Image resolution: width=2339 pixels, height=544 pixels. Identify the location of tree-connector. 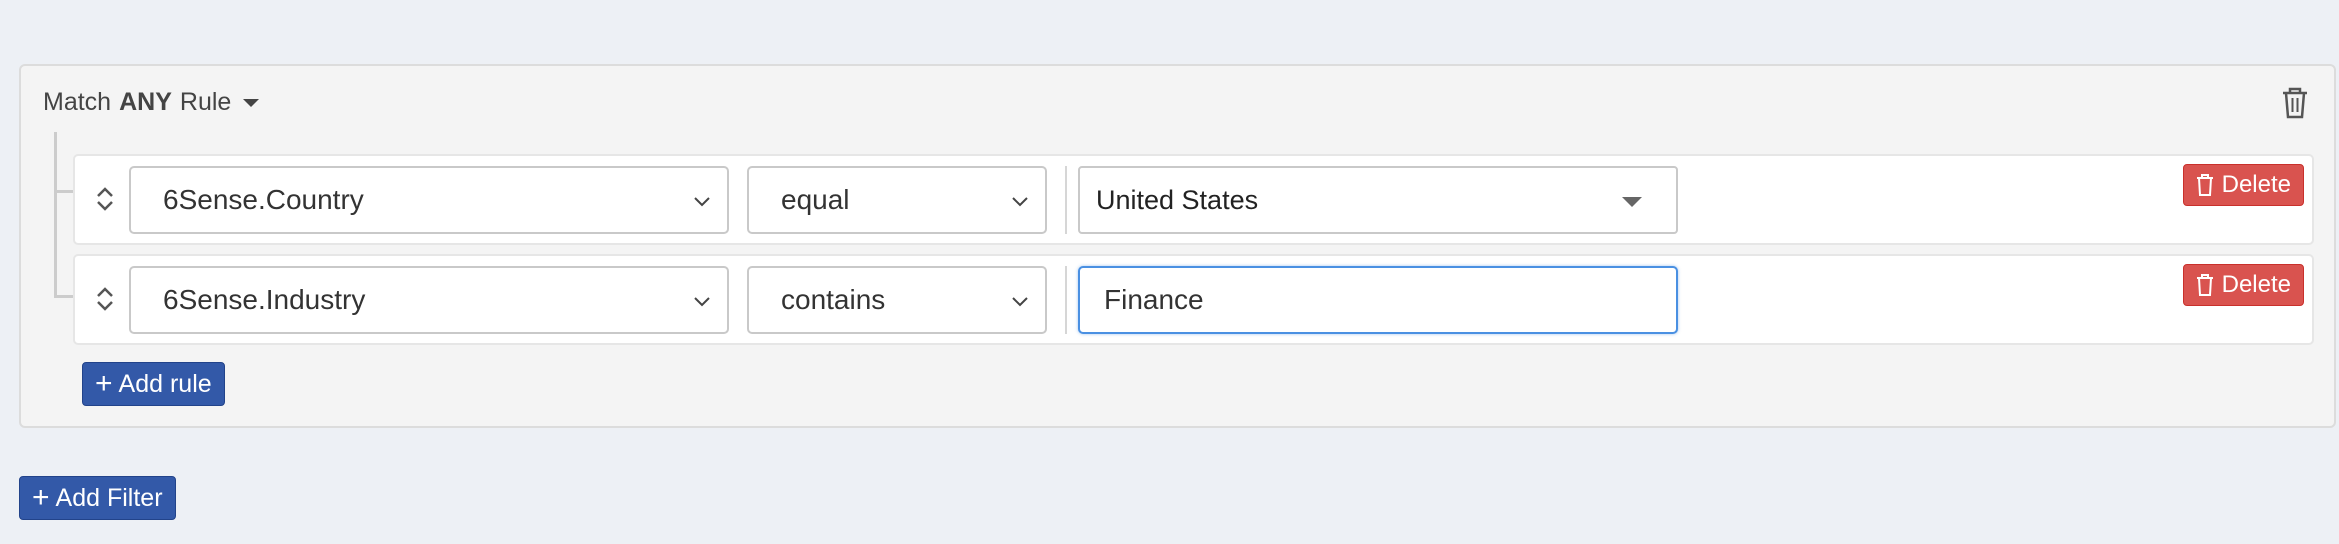
(55, 215).